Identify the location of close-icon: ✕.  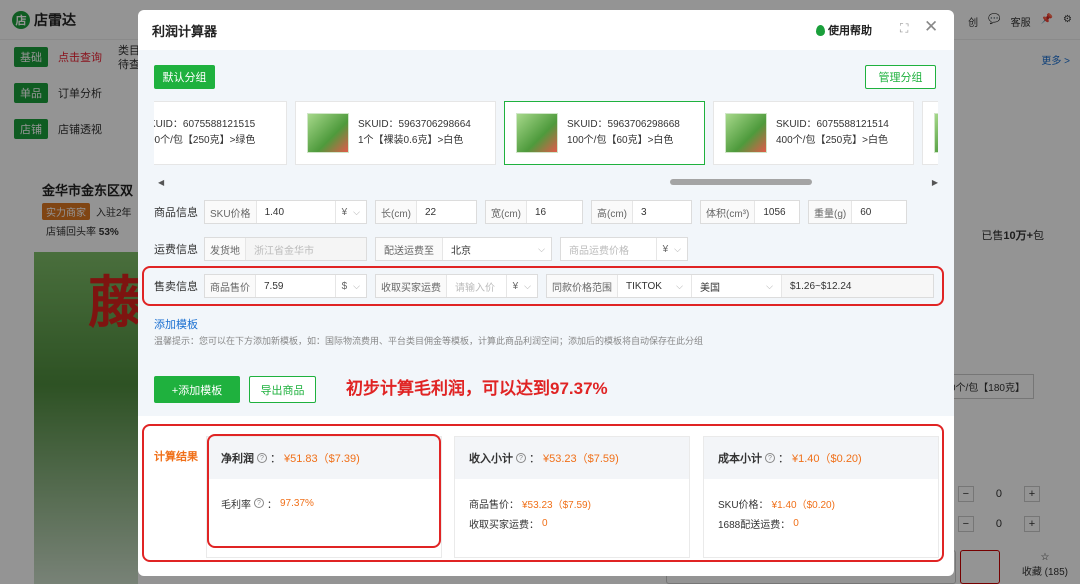
(931, 27).